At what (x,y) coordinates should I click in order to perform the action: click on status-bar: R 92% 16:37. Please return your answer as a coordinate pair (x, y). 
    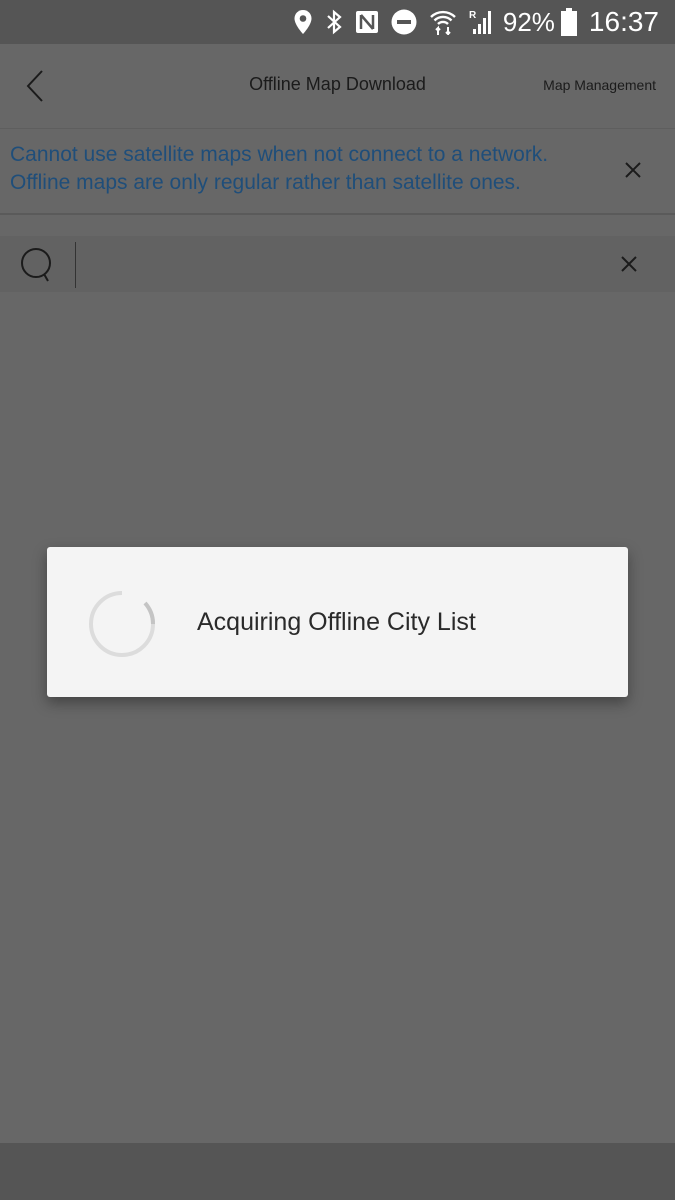
    Looking at the image, I should click on (337, 22).